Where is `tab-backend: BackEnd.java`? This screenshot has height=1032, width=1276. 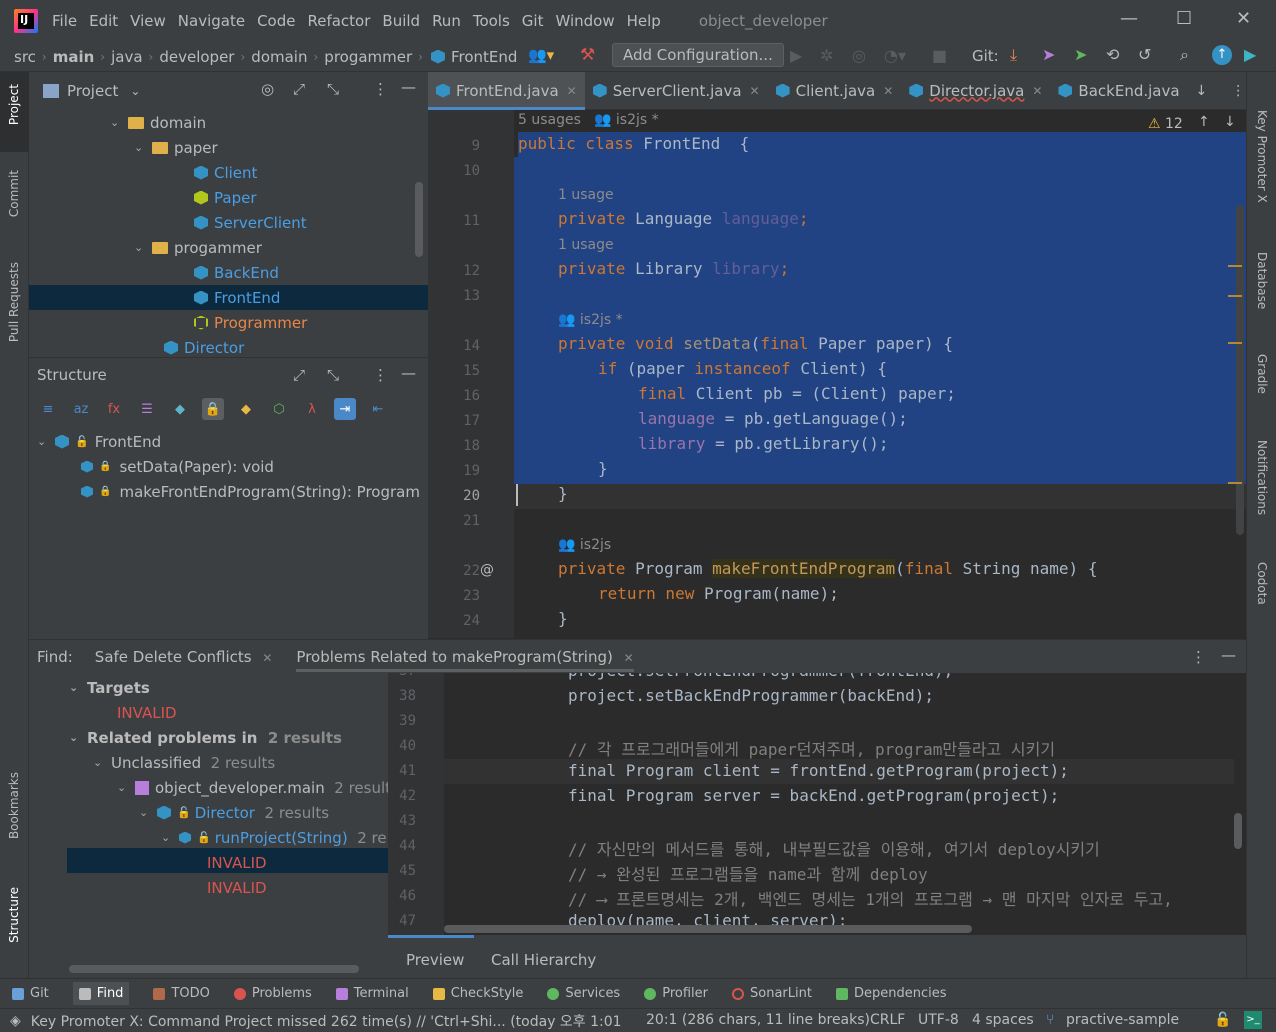 tab-backend: BackEnd.java is located at coordinates (1118, 91).